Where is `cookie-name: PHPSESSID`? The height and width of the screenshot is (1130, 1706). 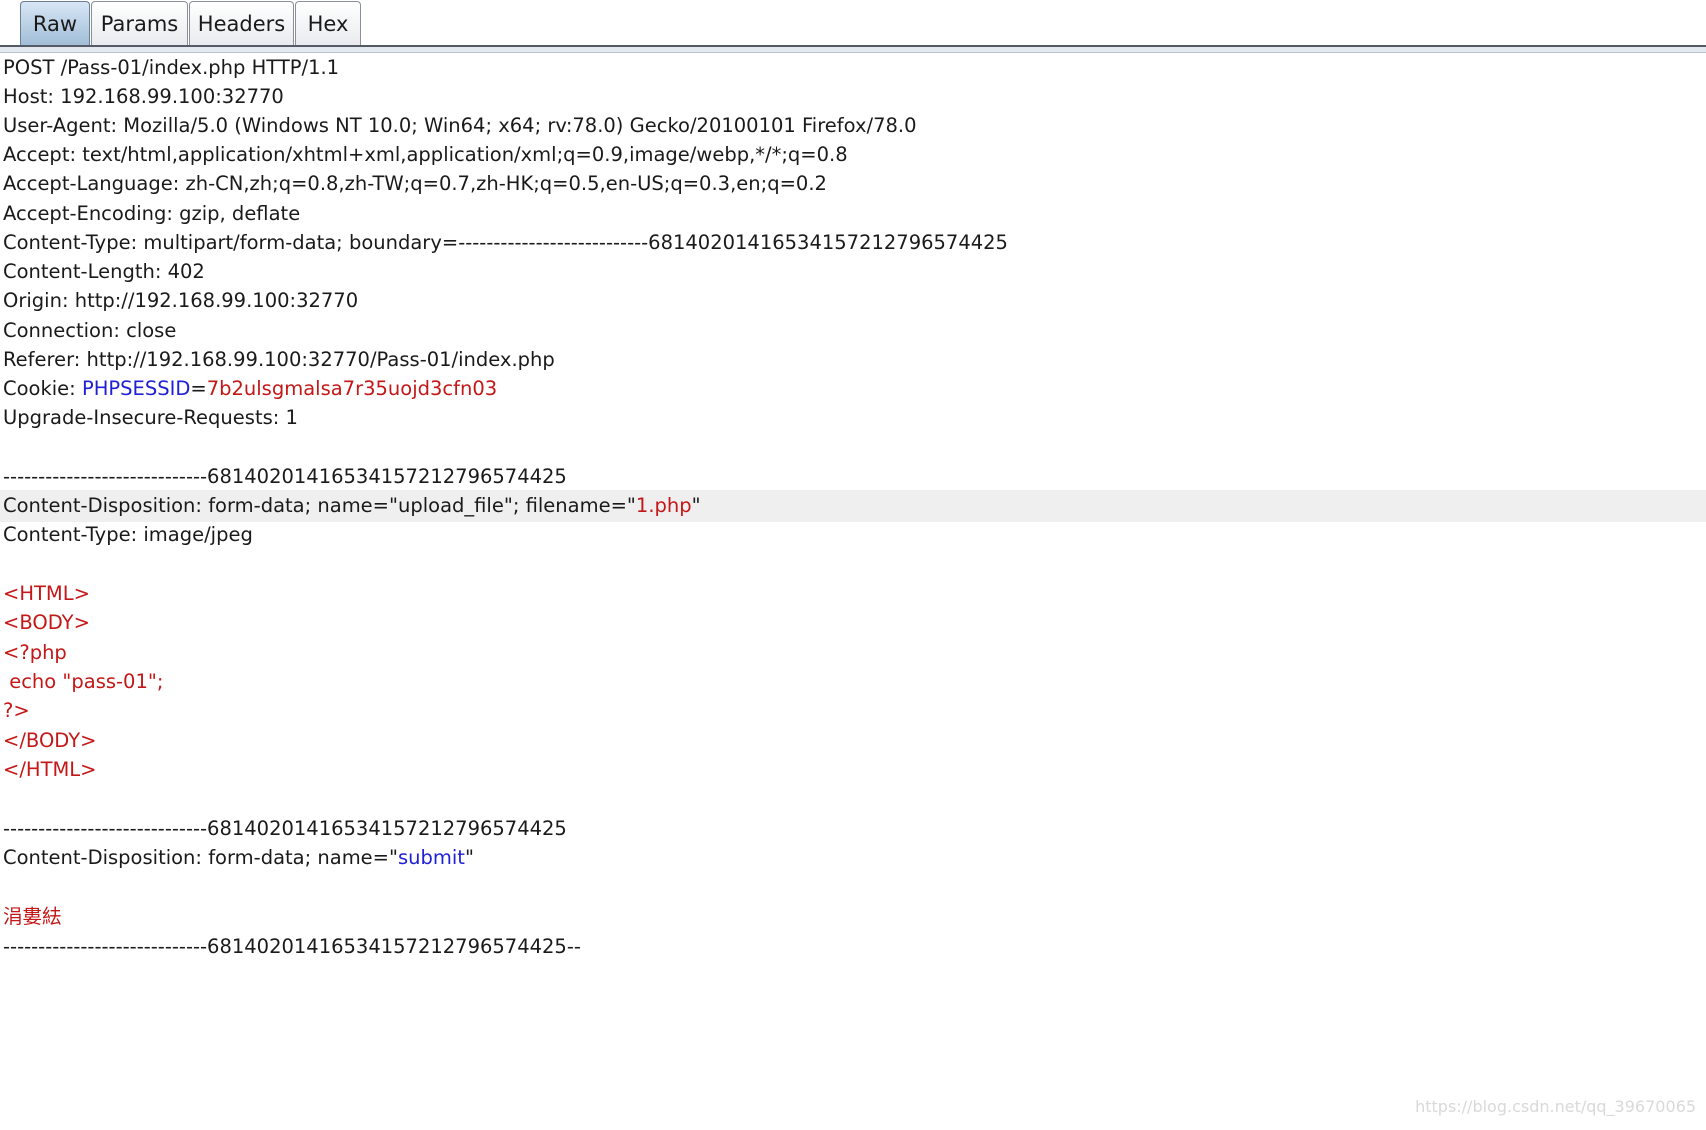 cookie-name: PHPSESSID is located at coordinates (136, 388).